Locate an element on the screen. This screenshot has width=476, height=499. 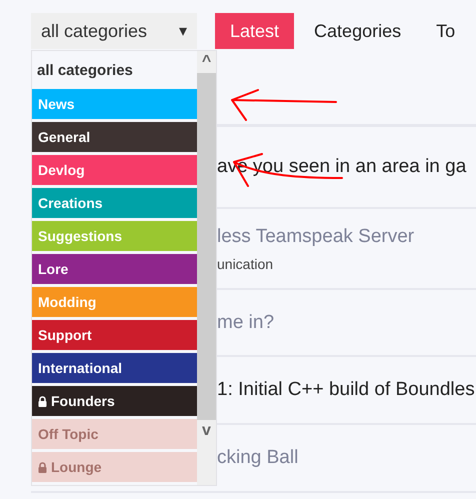
scroll-thumb is located at coordinates (206, 246).